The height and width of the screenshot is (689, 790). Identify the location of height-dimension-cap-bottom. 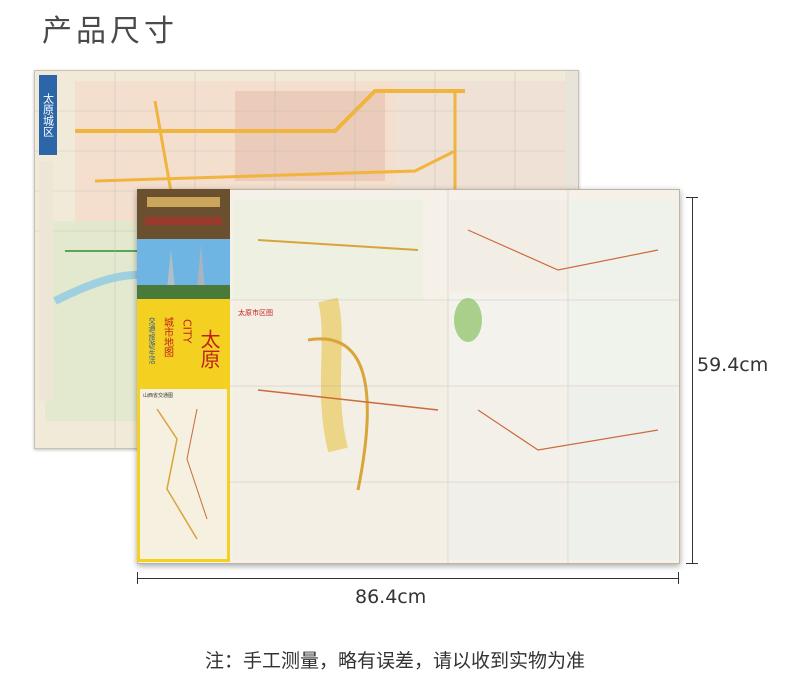
(692, 563).